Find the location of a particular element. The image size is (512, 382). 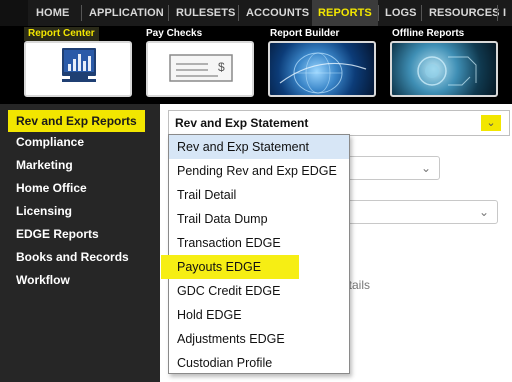

tile-label-offline-reports: Offline Reports is located at coordinates (428, 34).